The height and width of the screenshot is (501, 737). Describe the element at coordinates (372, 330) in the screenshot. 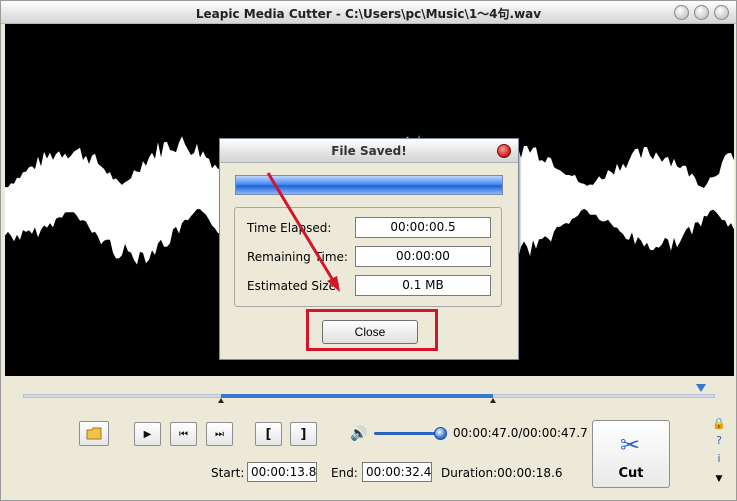

I see `close-button-highlight` at that location.